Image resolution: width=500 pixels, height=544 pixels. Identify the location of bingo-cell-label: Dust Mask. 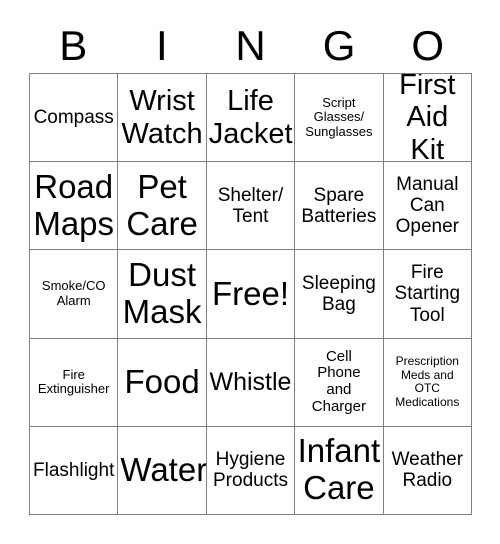
(162, 293).